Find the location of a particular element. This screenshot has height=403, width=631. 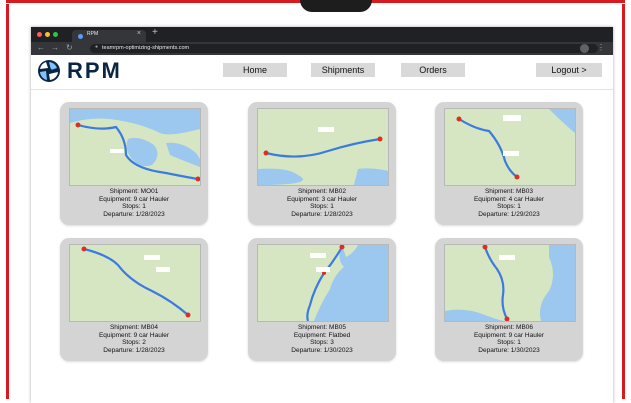

rpm-logo-icon is located at coordinates (49, 71).